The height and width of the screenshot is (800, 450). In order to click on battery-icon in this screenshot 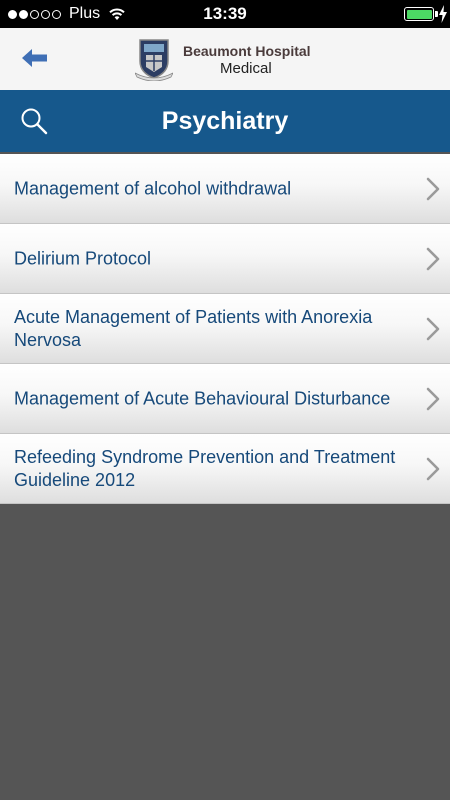, I will do `click(419, 14)`.